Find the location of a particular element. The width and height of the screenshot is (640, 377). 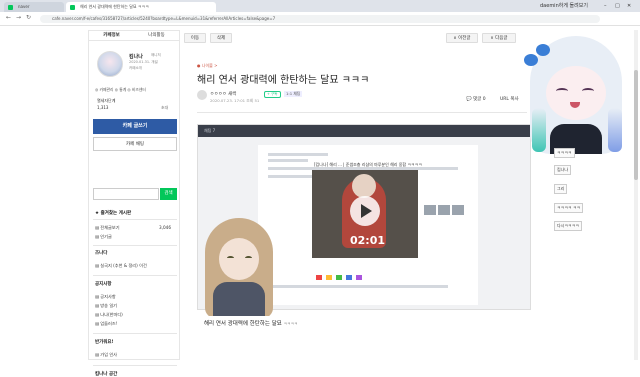

cafe-open-date: 2020.01.31. 개설 is located at coordinates (143, 62).